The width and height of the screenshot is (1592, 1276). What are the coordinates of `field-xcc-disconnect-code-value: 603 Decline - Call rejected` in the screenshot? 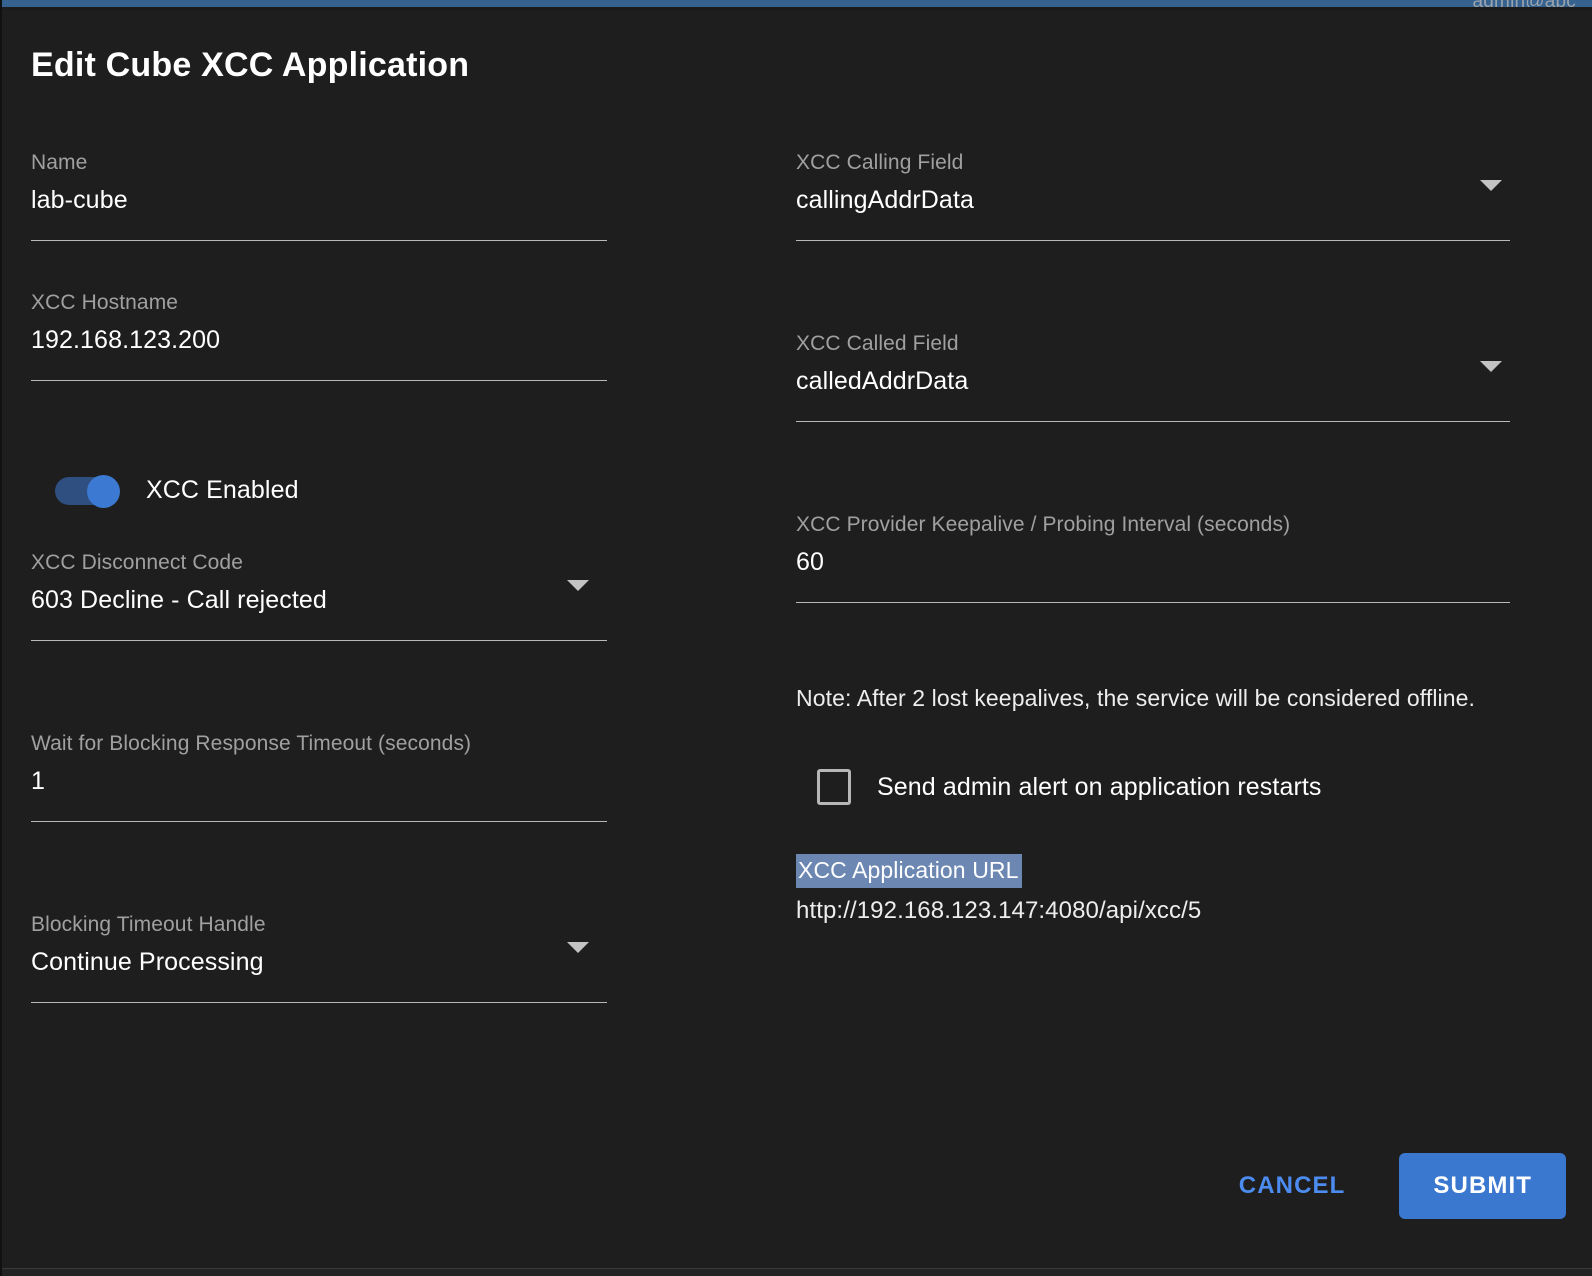 It's located at (319, 600).